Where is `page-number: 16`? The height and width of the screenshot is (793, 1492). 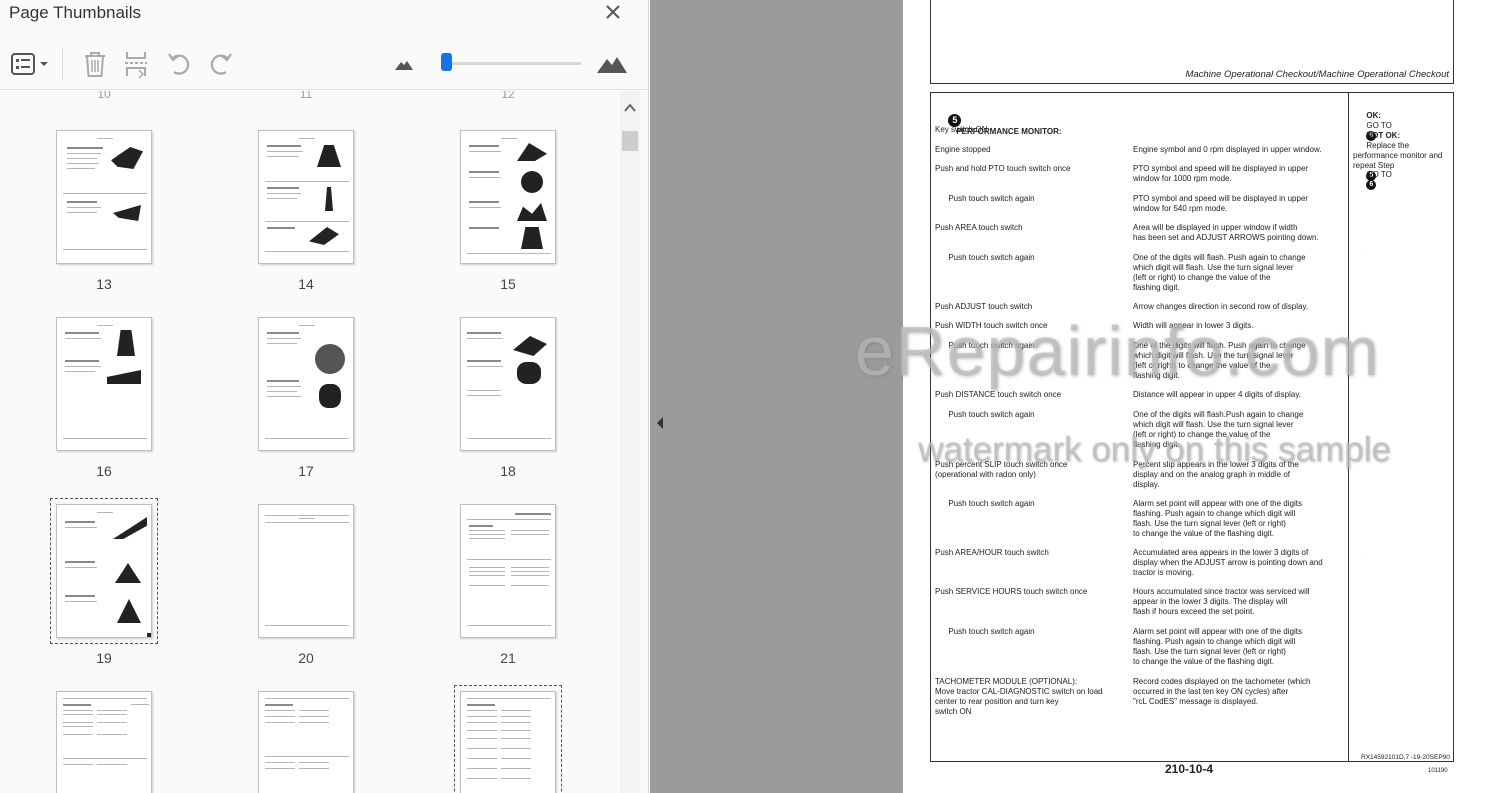 page-number: 16 is located at coordinates (104, 471).